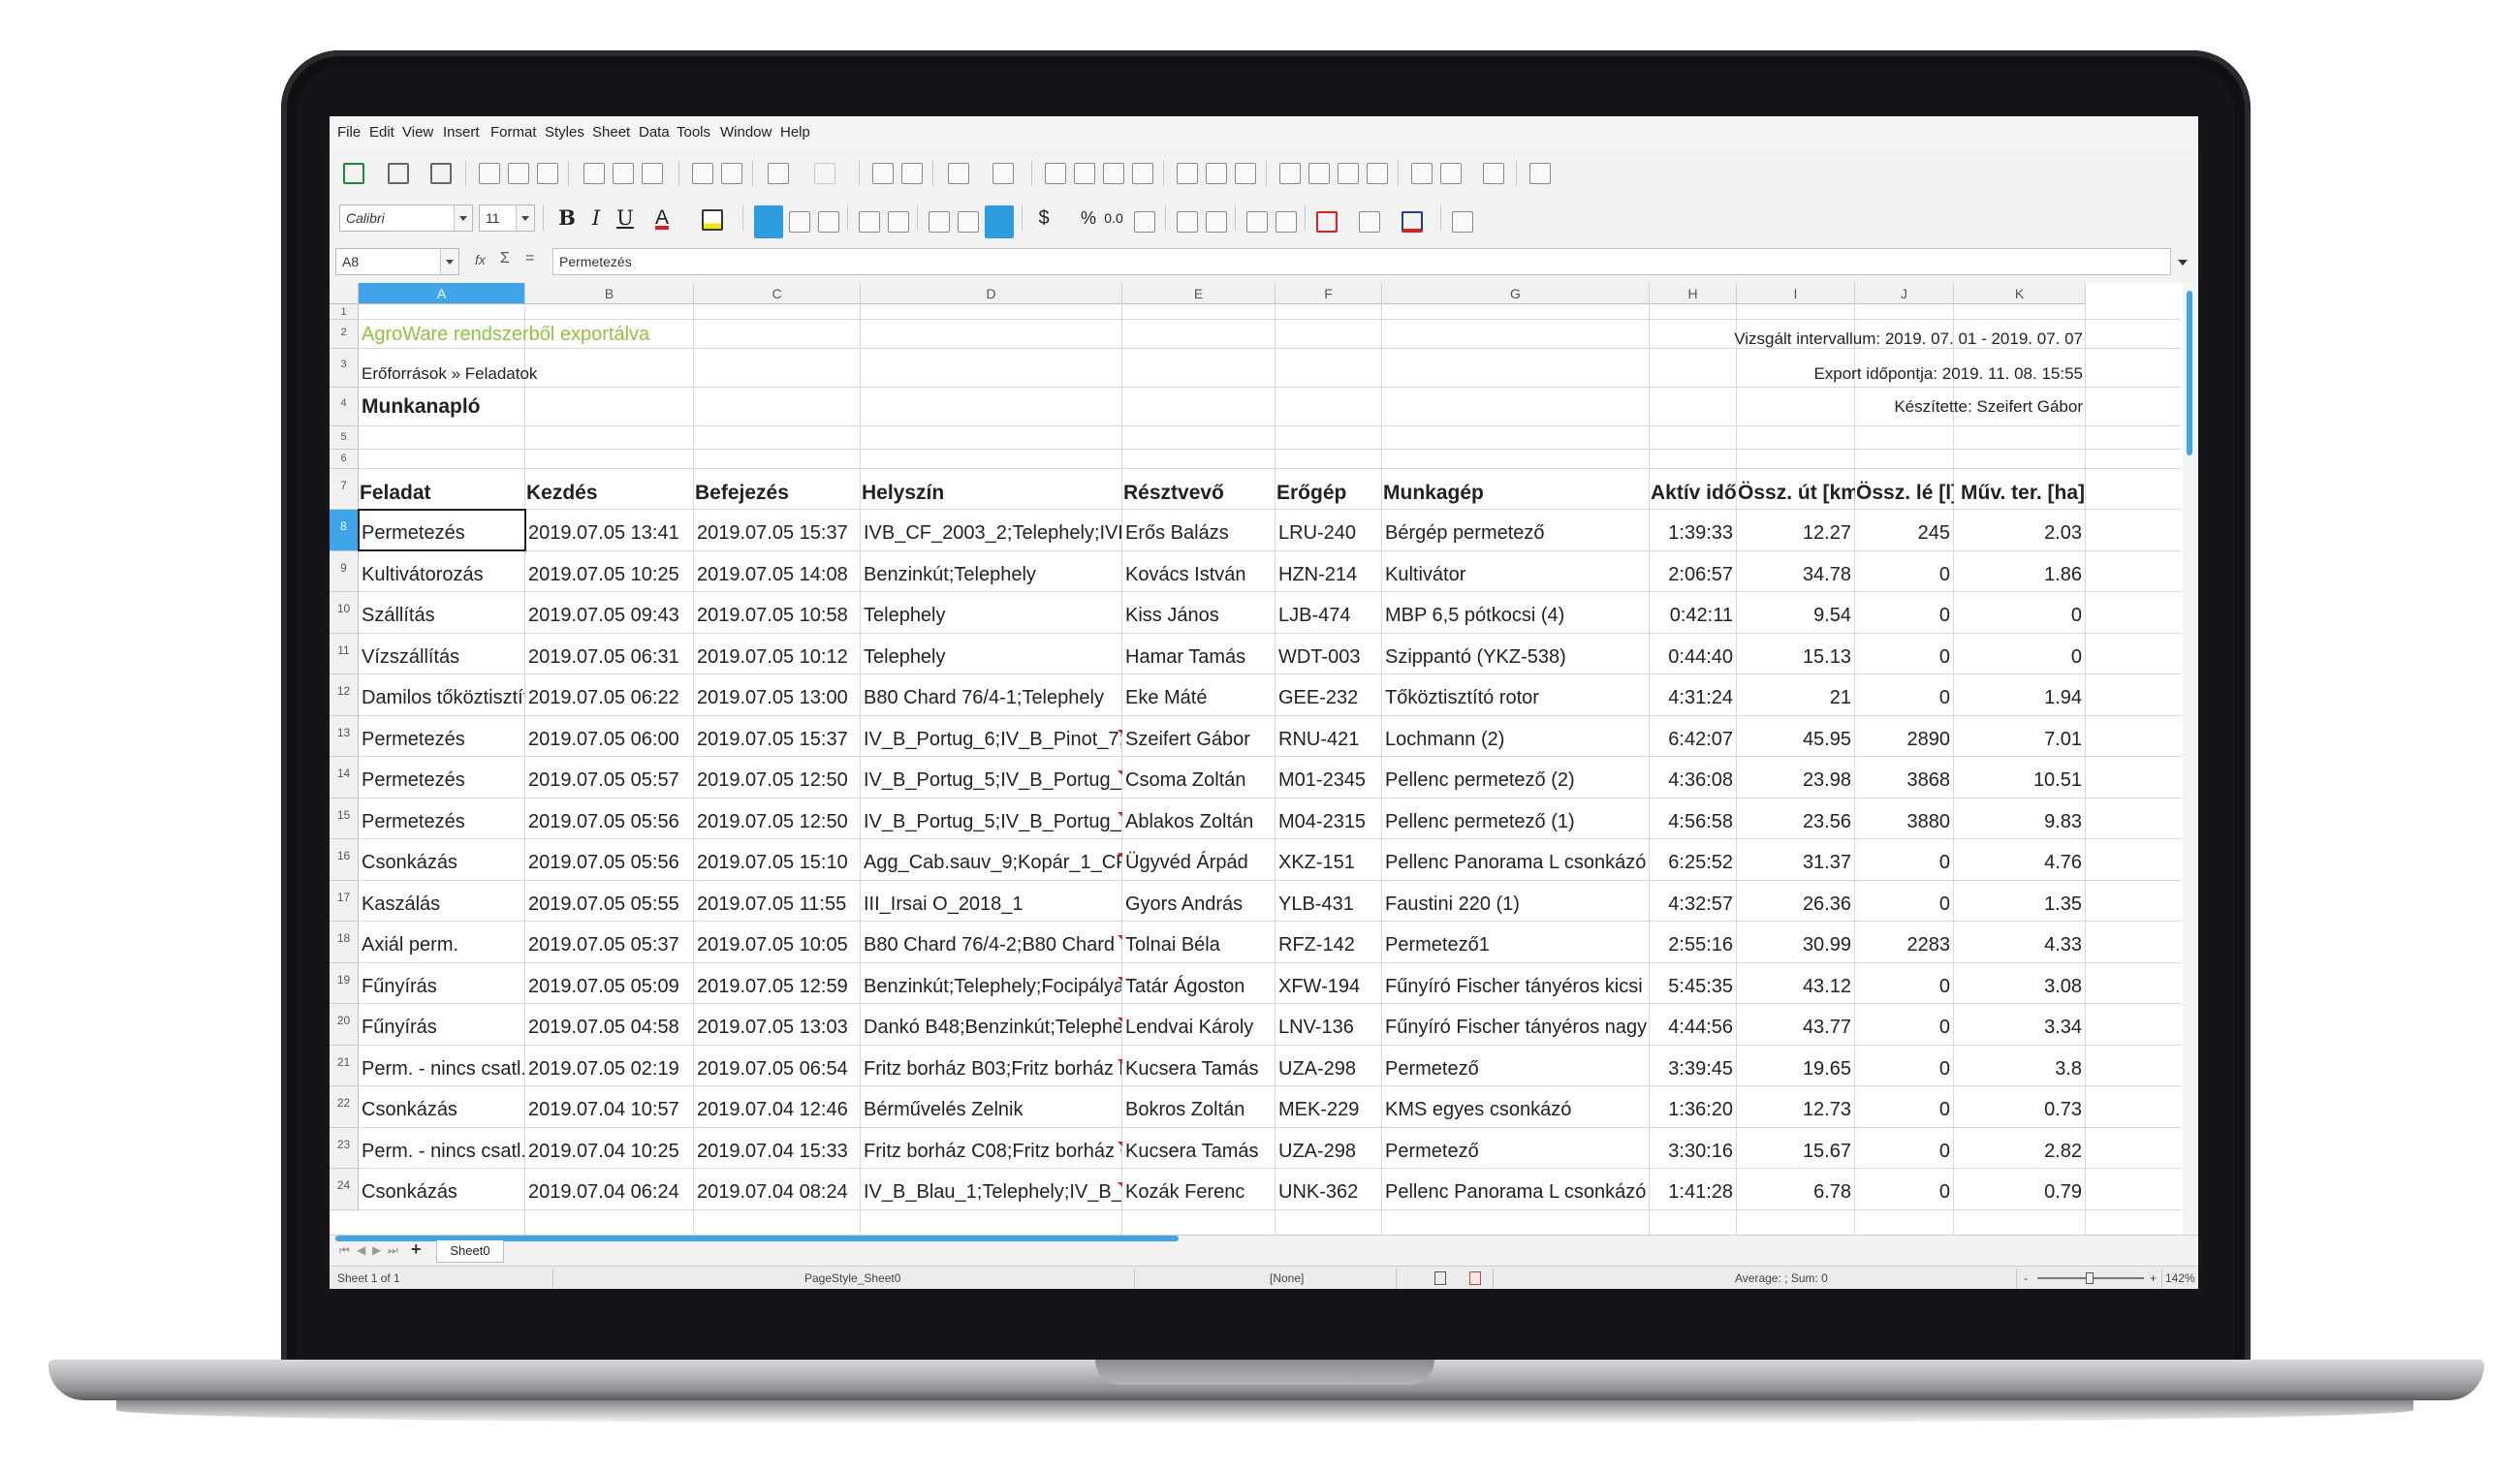 The width and height of the screenshot is (2520, 1473). What do you see at coordinates (490, 173) in the screenshot?
I see `export-pdf-icon` at bounding box center [490, 173].